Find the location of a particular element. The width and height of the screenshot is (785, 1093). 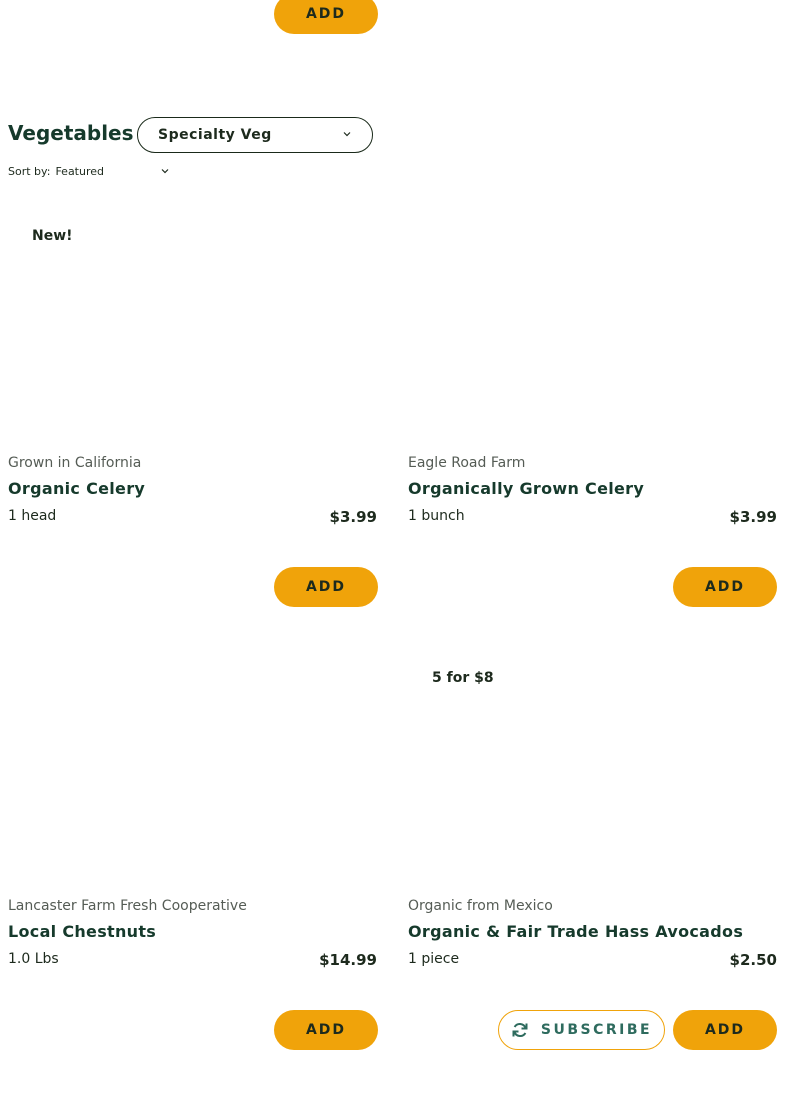

product-price: $14.99 is located at coordinates (348, 960).